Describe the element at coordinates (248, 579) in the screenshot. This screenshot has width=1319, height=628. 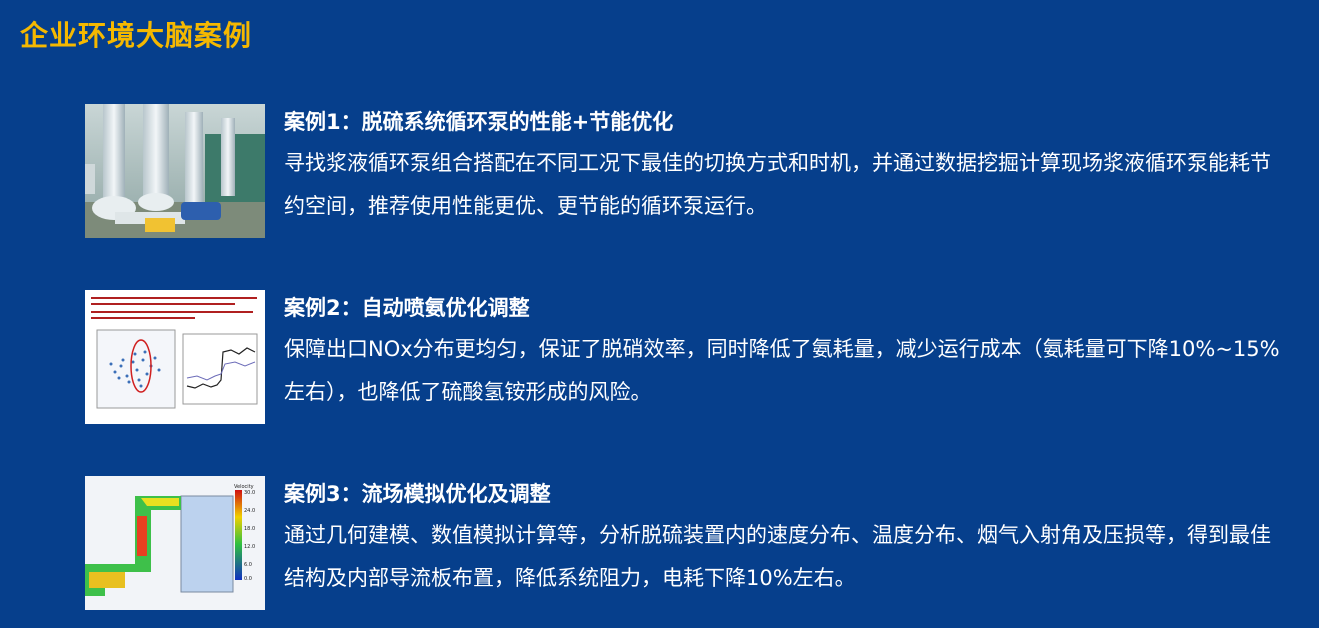
I see `svg-text: 0.0` at that location.